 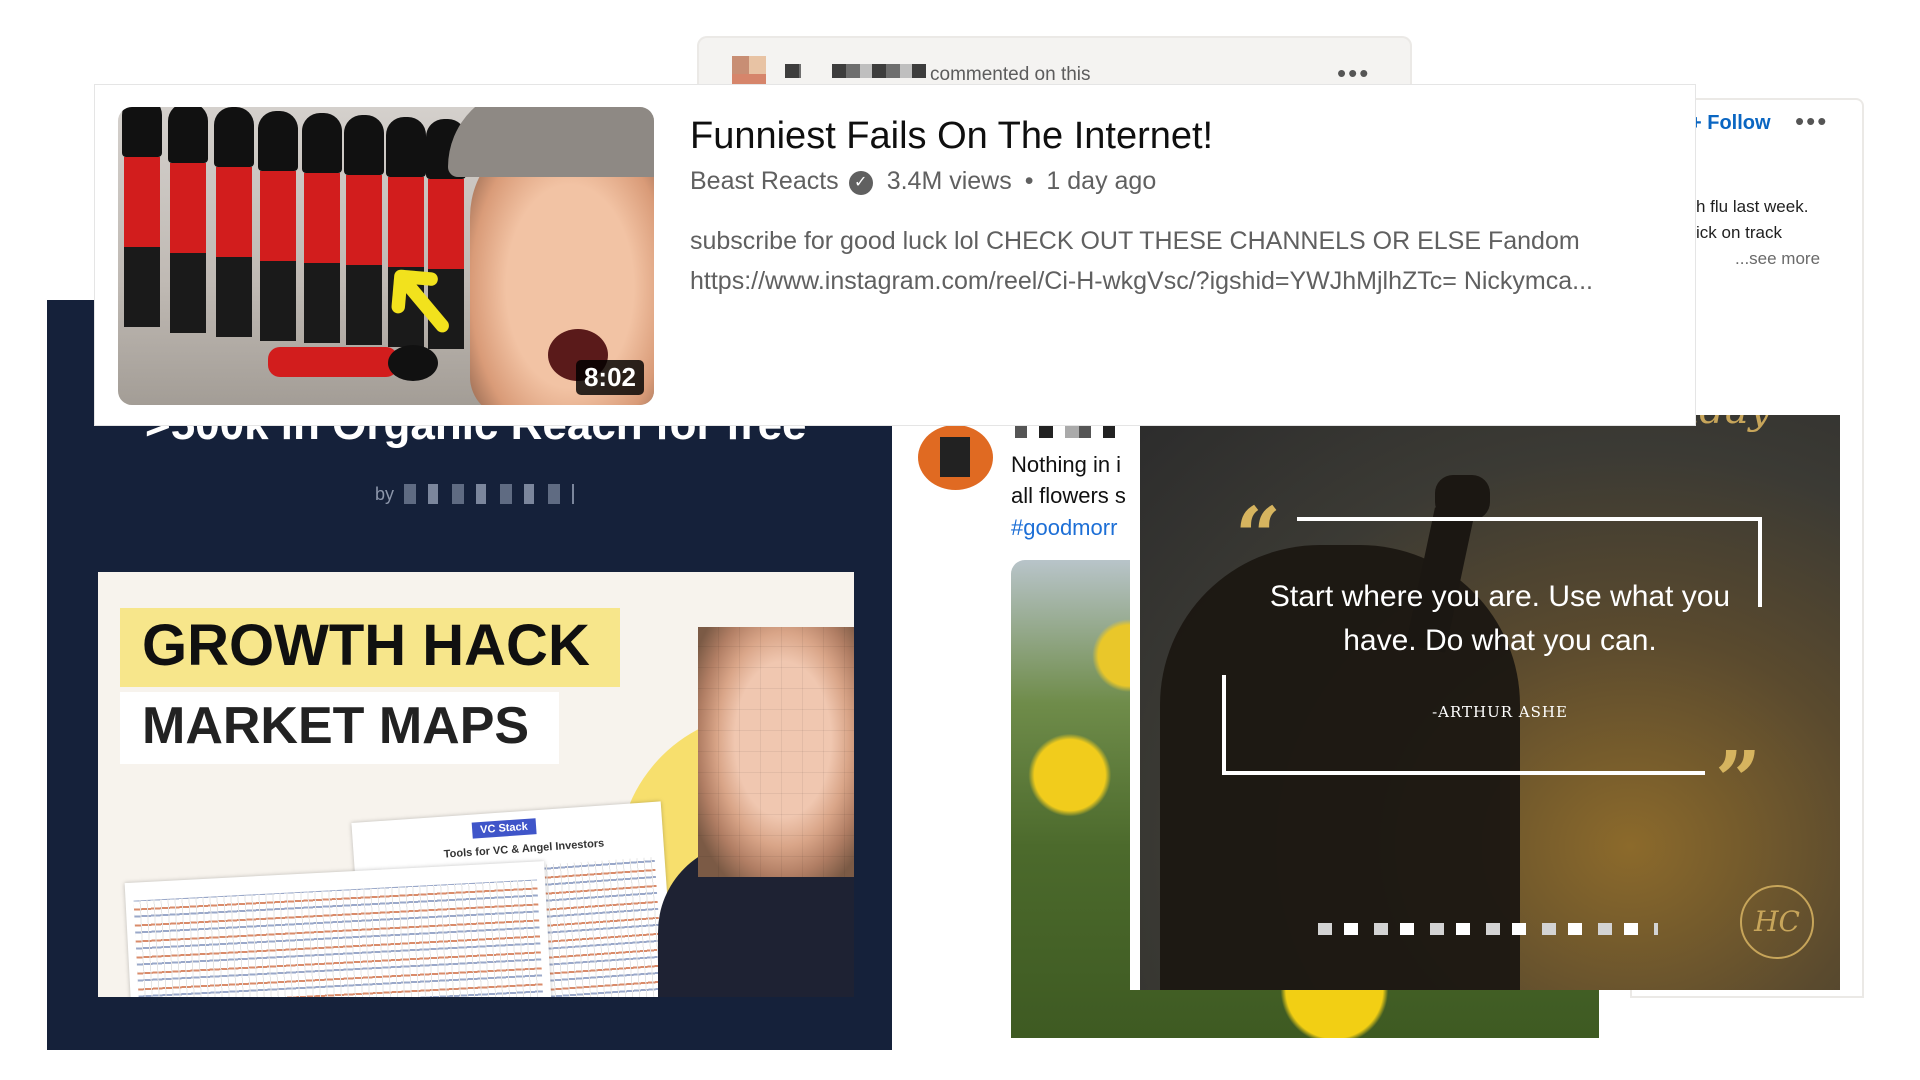 What do you see at coordinates (1752, 206) in the screenshot?
I see `post-text-line: h flu last week.` at bounding box center [1752, 206].